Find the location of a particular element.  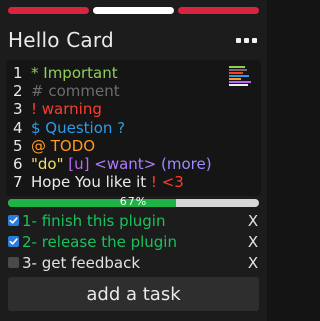

task-item: 3- get feedback X is located at coordinates (133, 262).